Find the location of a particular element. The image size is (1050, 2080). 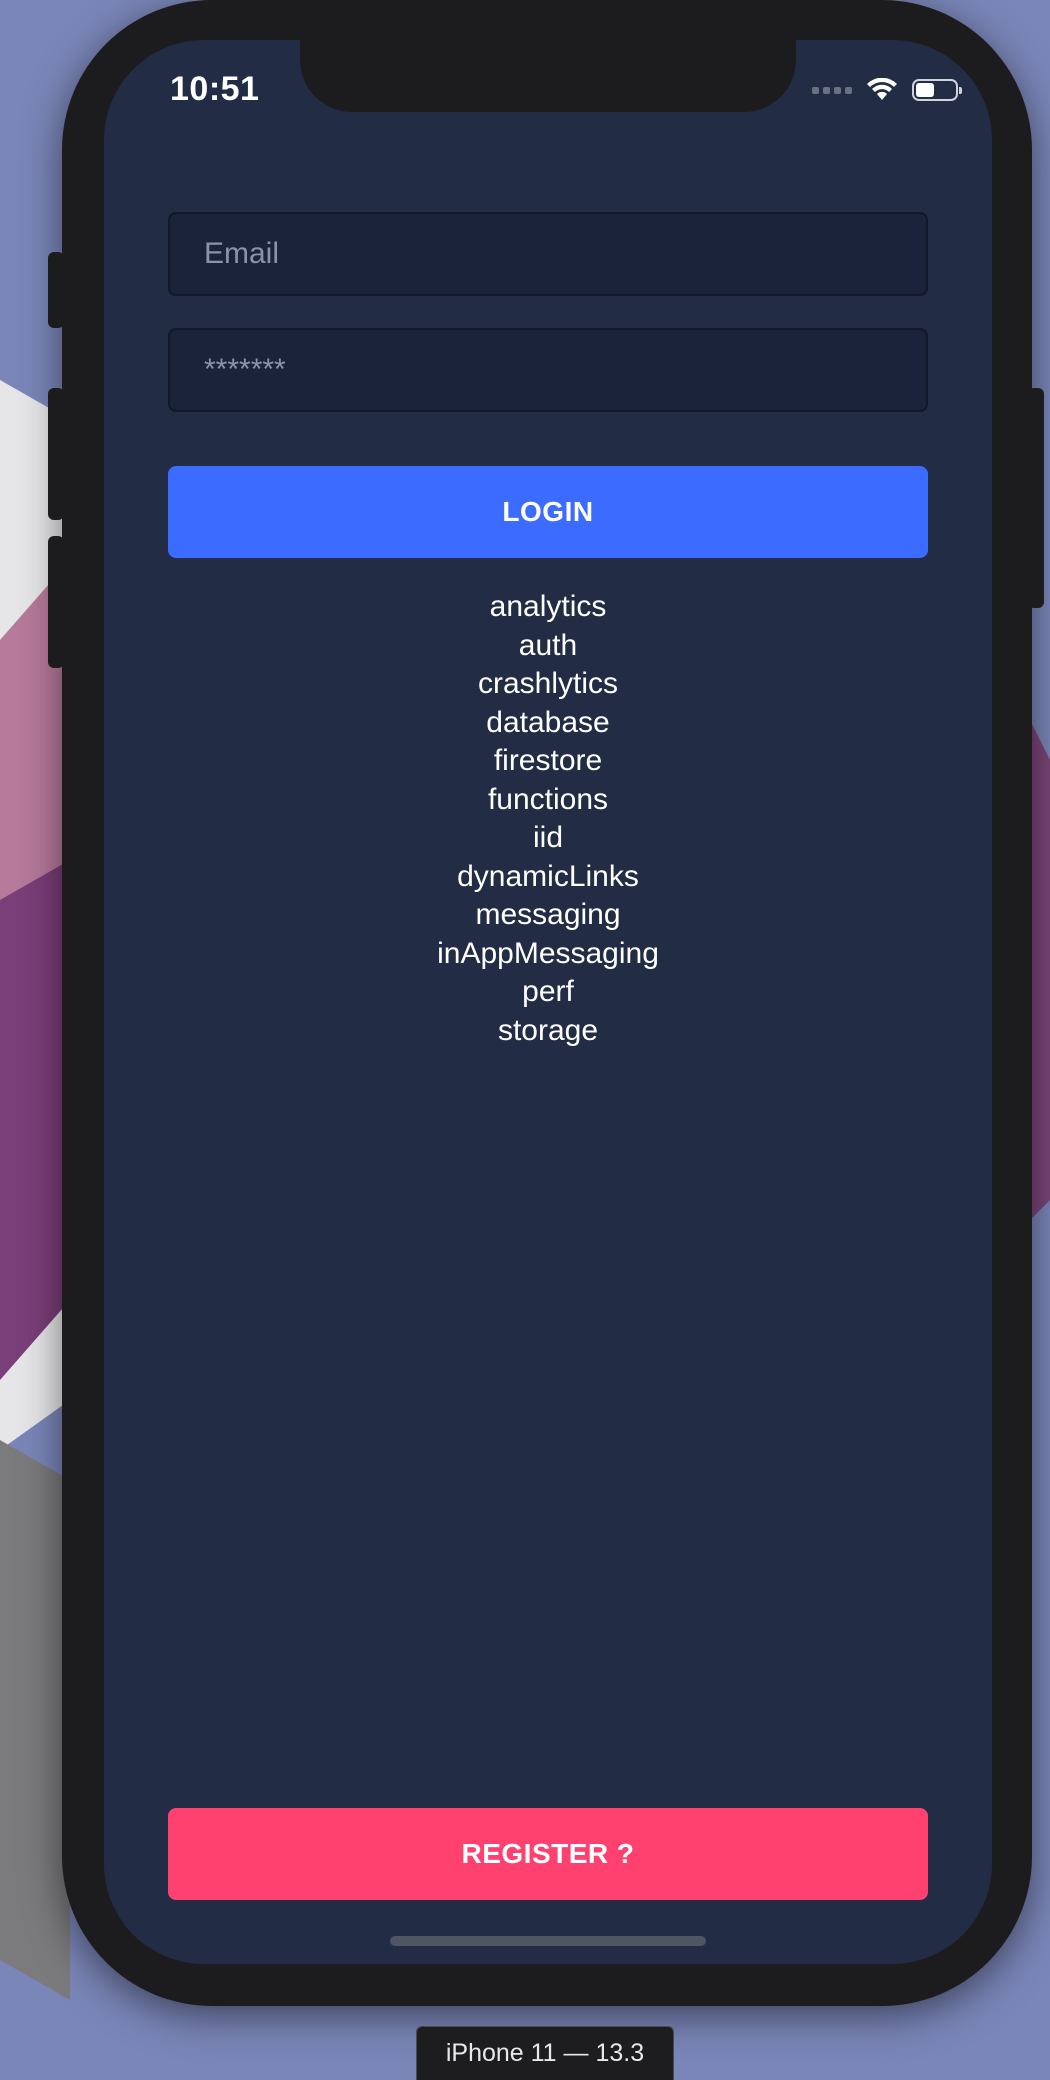

login-button: LOGIN is located at coordinates (548, 512).